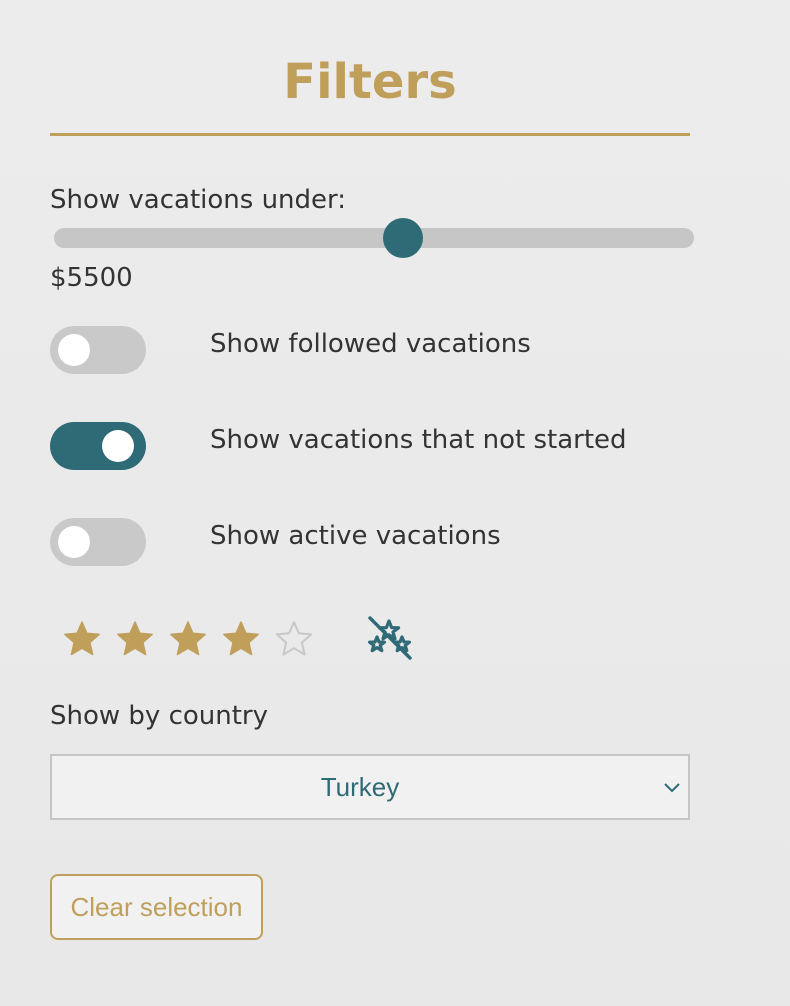  Describe the element at coordinates (672, 788) in the screenshot. I see `chevron-down-icon` at that location.